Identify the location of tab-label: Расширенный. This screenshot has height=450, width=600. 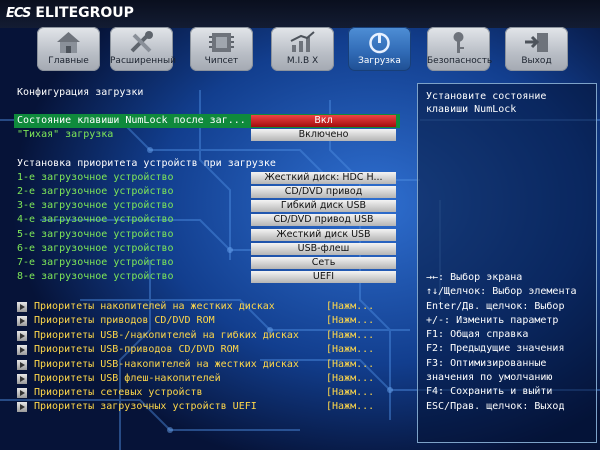
(143, 61).